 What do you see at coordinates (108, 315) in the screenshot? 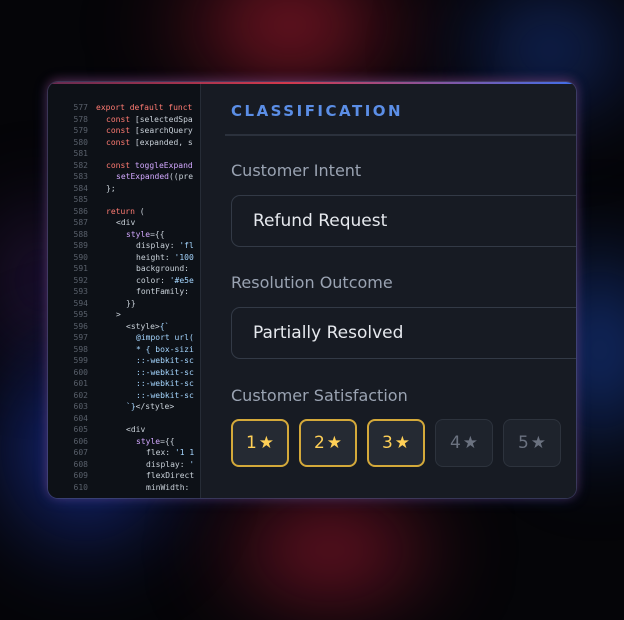
I see `code-text: >` at bounding box center [108, 315].